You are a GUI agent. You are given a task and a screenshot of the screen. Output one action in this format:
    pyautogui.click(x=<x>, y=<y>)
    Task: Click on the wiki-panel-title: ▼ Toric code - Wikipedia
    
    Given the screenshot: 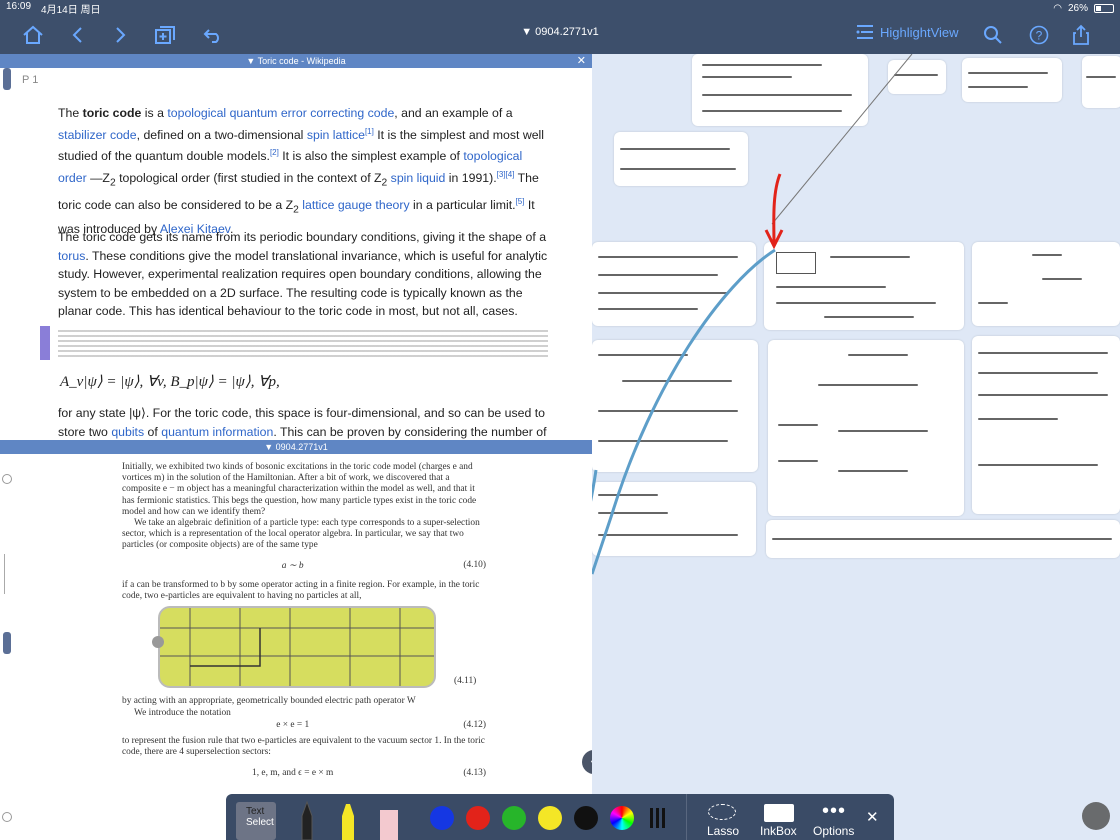 What is the action you would take?
    pyautogui.click(x=296, y=61)
    